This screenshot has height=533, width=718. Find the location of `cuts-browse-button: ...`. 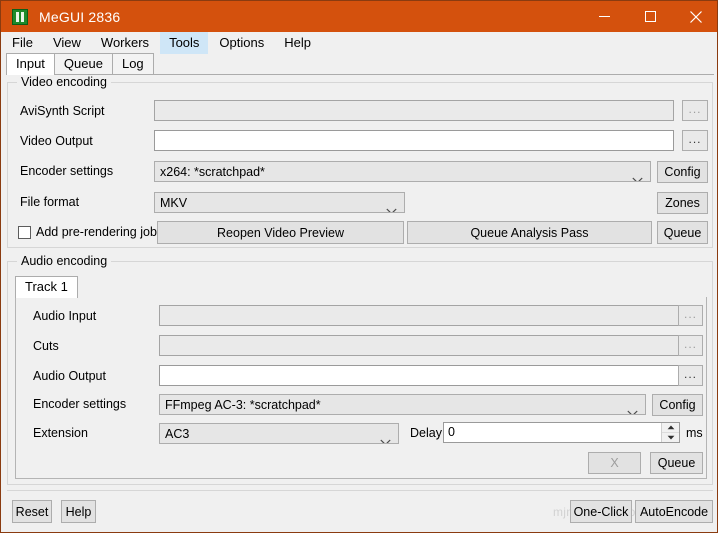

cuts-browse-button: ... is located at coordinates (690, 345).